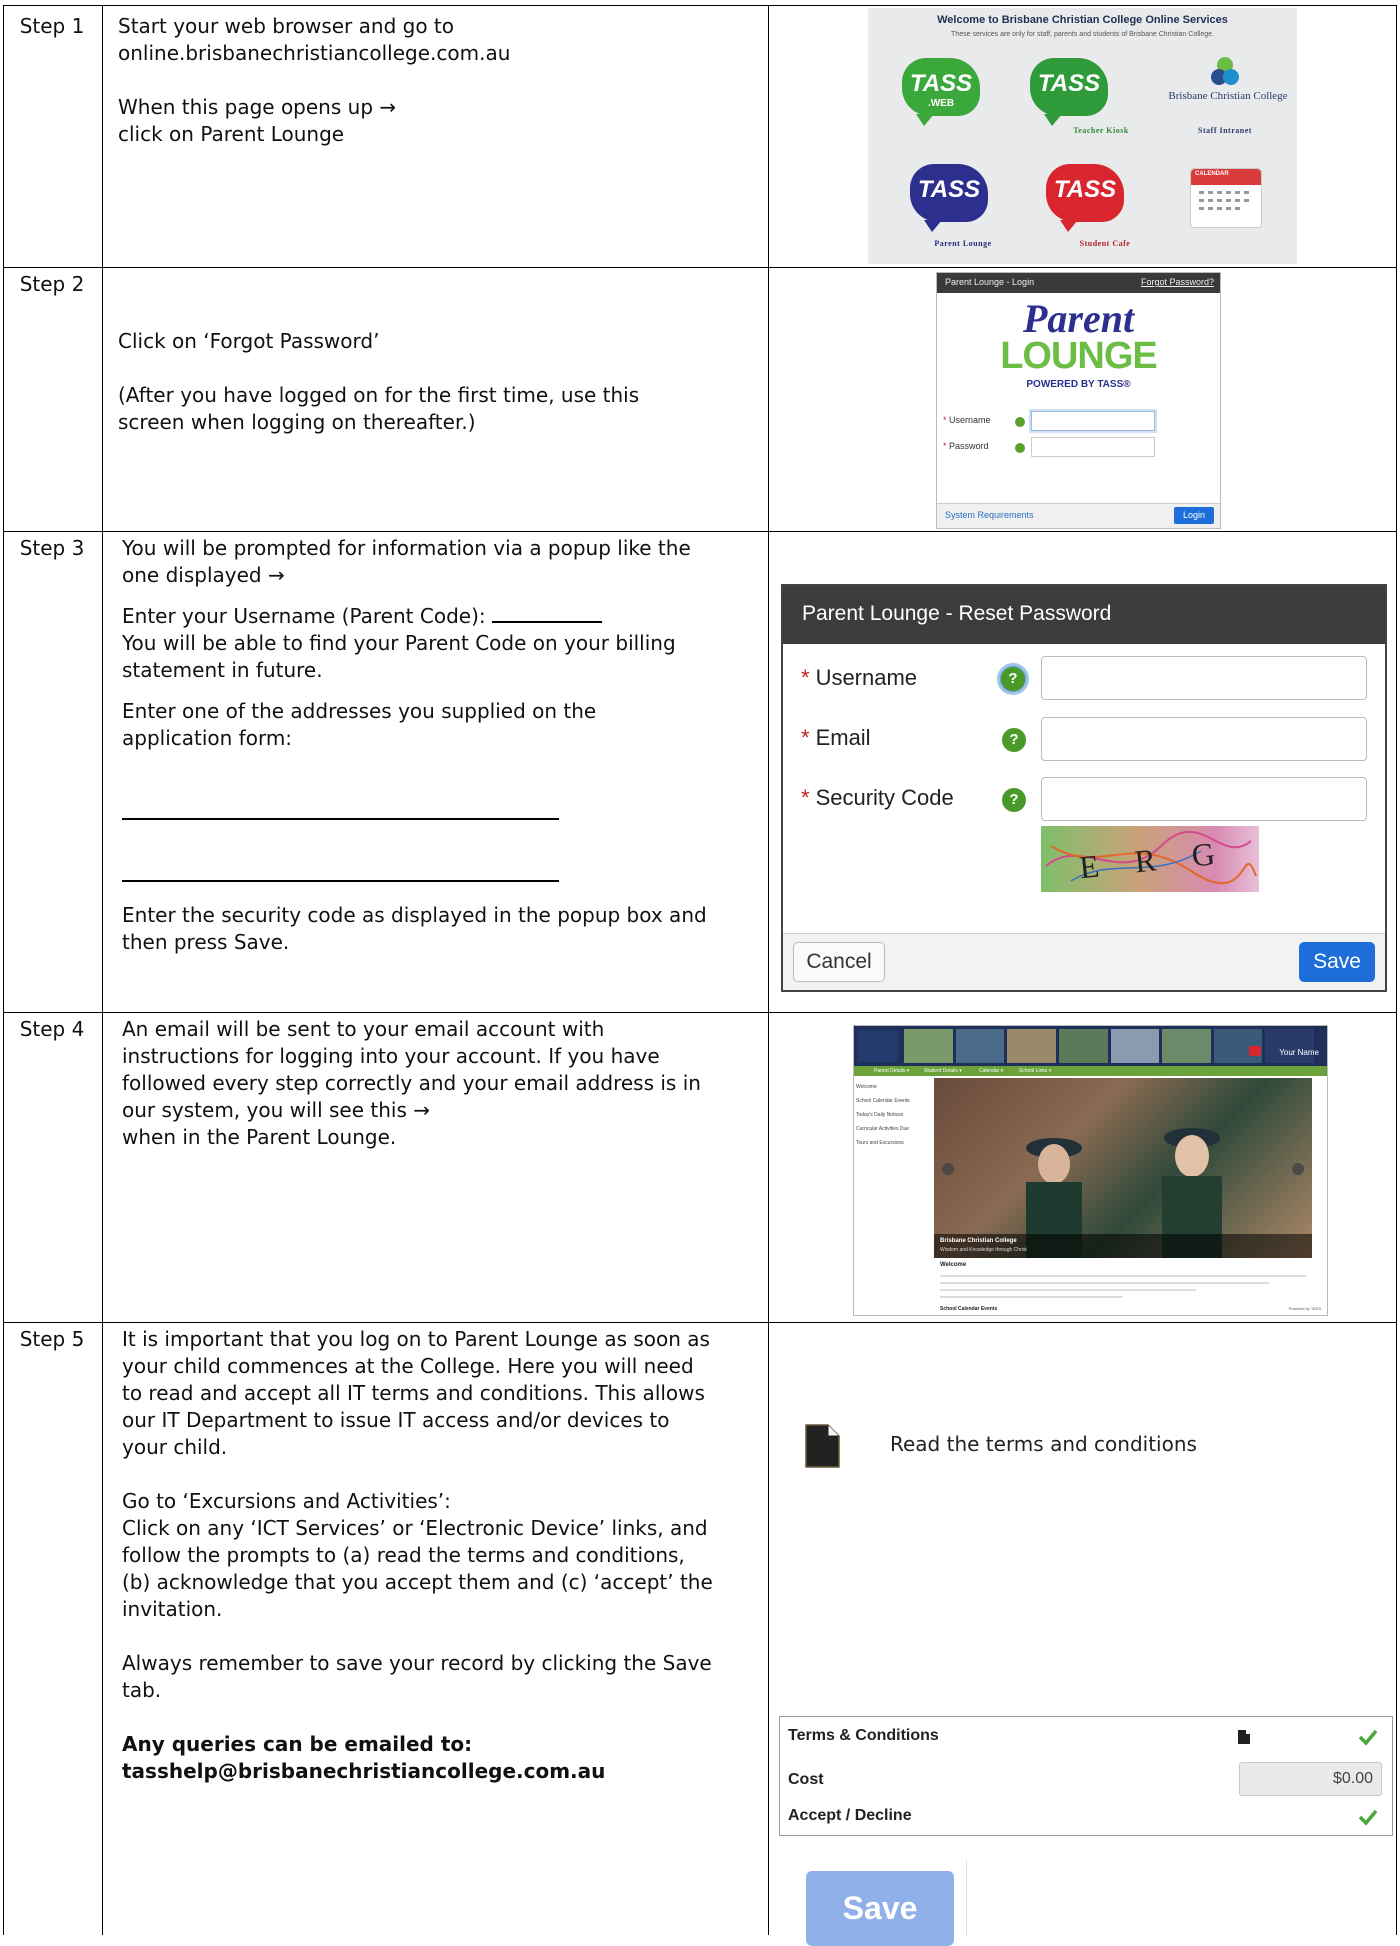 Image resolution: width=1400 pixels, height=1946 pixels. What do you see at coordinates (1204, 739) in the screenshot?
I see `email-input` at bounding box center [1204, 739].